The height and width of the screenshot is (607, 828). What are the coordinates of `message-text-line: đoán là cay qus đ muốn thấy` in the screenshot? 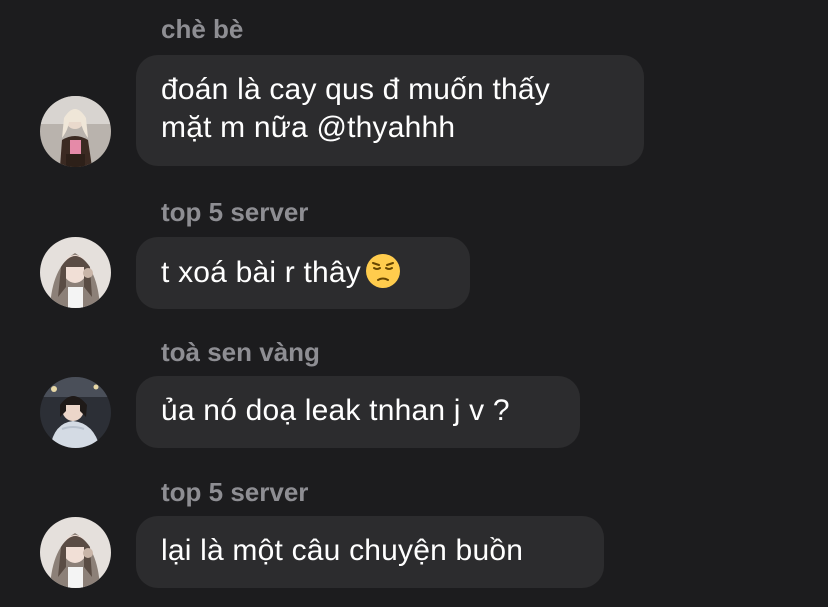 It's located at (355, 89).